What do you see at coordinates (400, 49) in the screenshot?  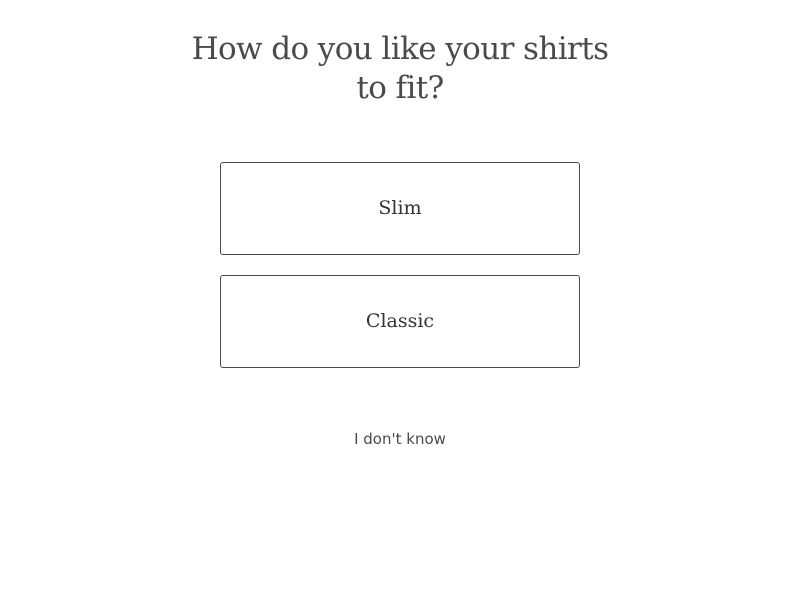 I see `question-line-1: How do you like your shirts` at bounding box center [400, 49].